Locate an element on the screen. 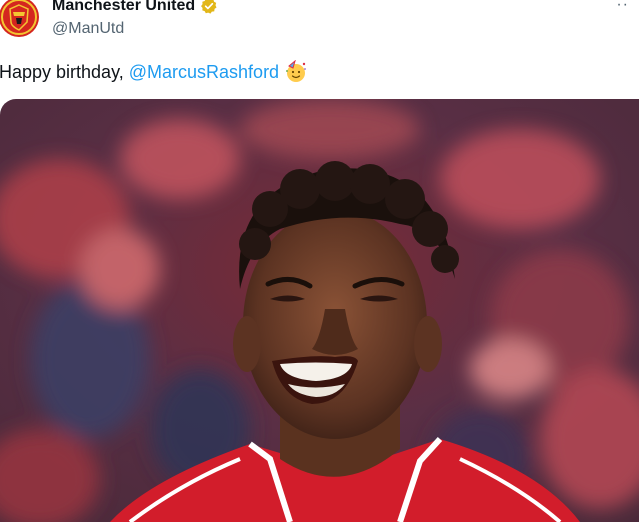 The width and height of the screenshot is (639, 522). name-row: Manchester United is located at coordinates (135, 7).